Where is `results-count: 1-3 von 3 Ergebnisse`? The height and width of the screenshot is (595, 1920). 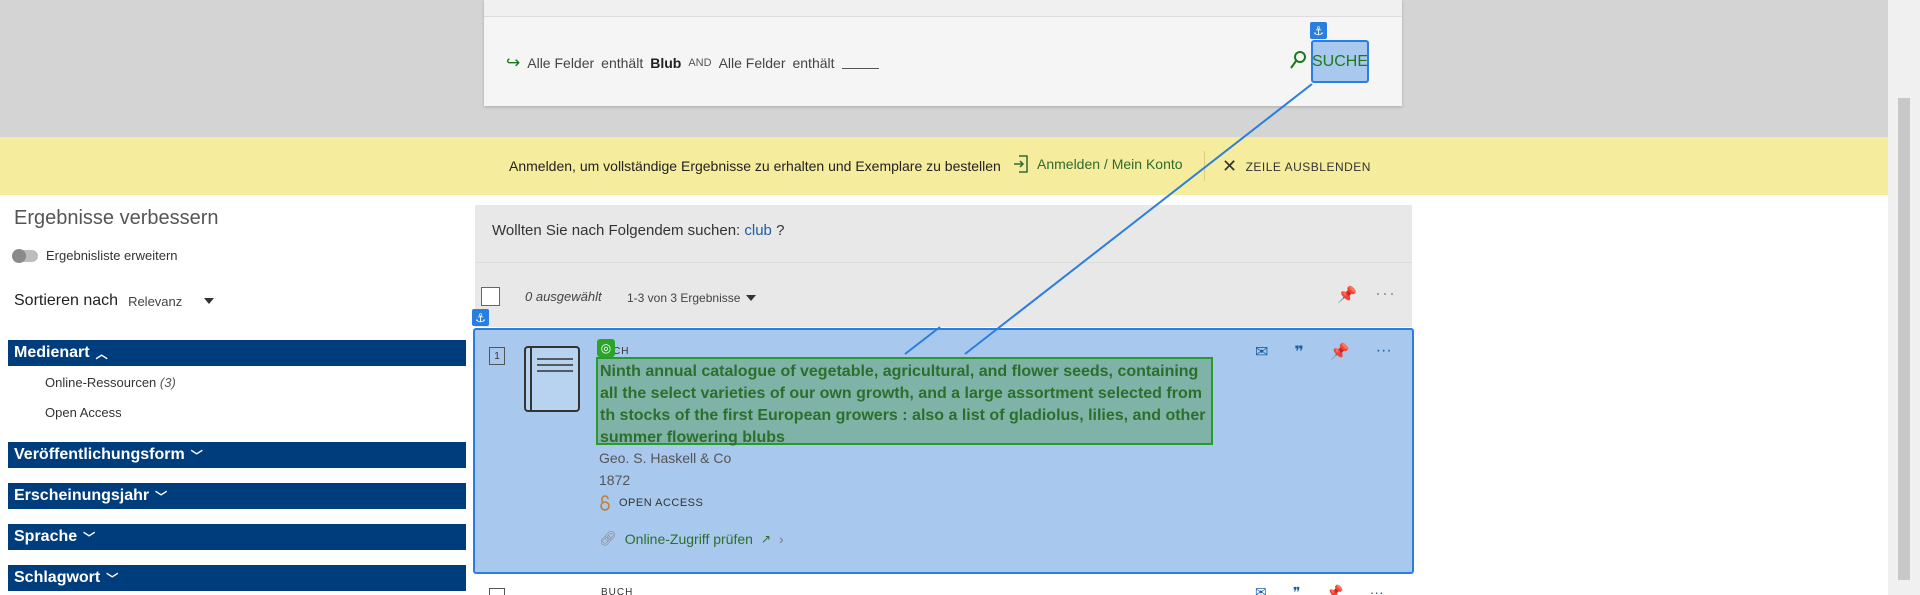
results-count: 1-3 von 3 Ergebnisse is located at coordinates (684, 298).